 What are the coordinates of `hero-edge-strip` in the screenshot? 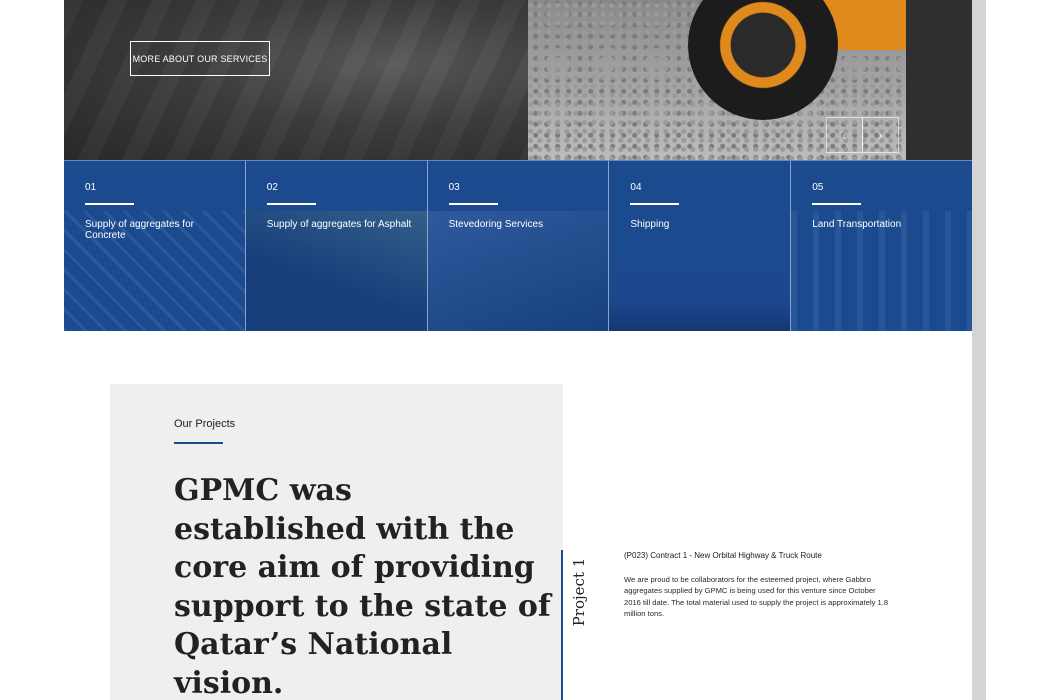 It's located at (939, 80).